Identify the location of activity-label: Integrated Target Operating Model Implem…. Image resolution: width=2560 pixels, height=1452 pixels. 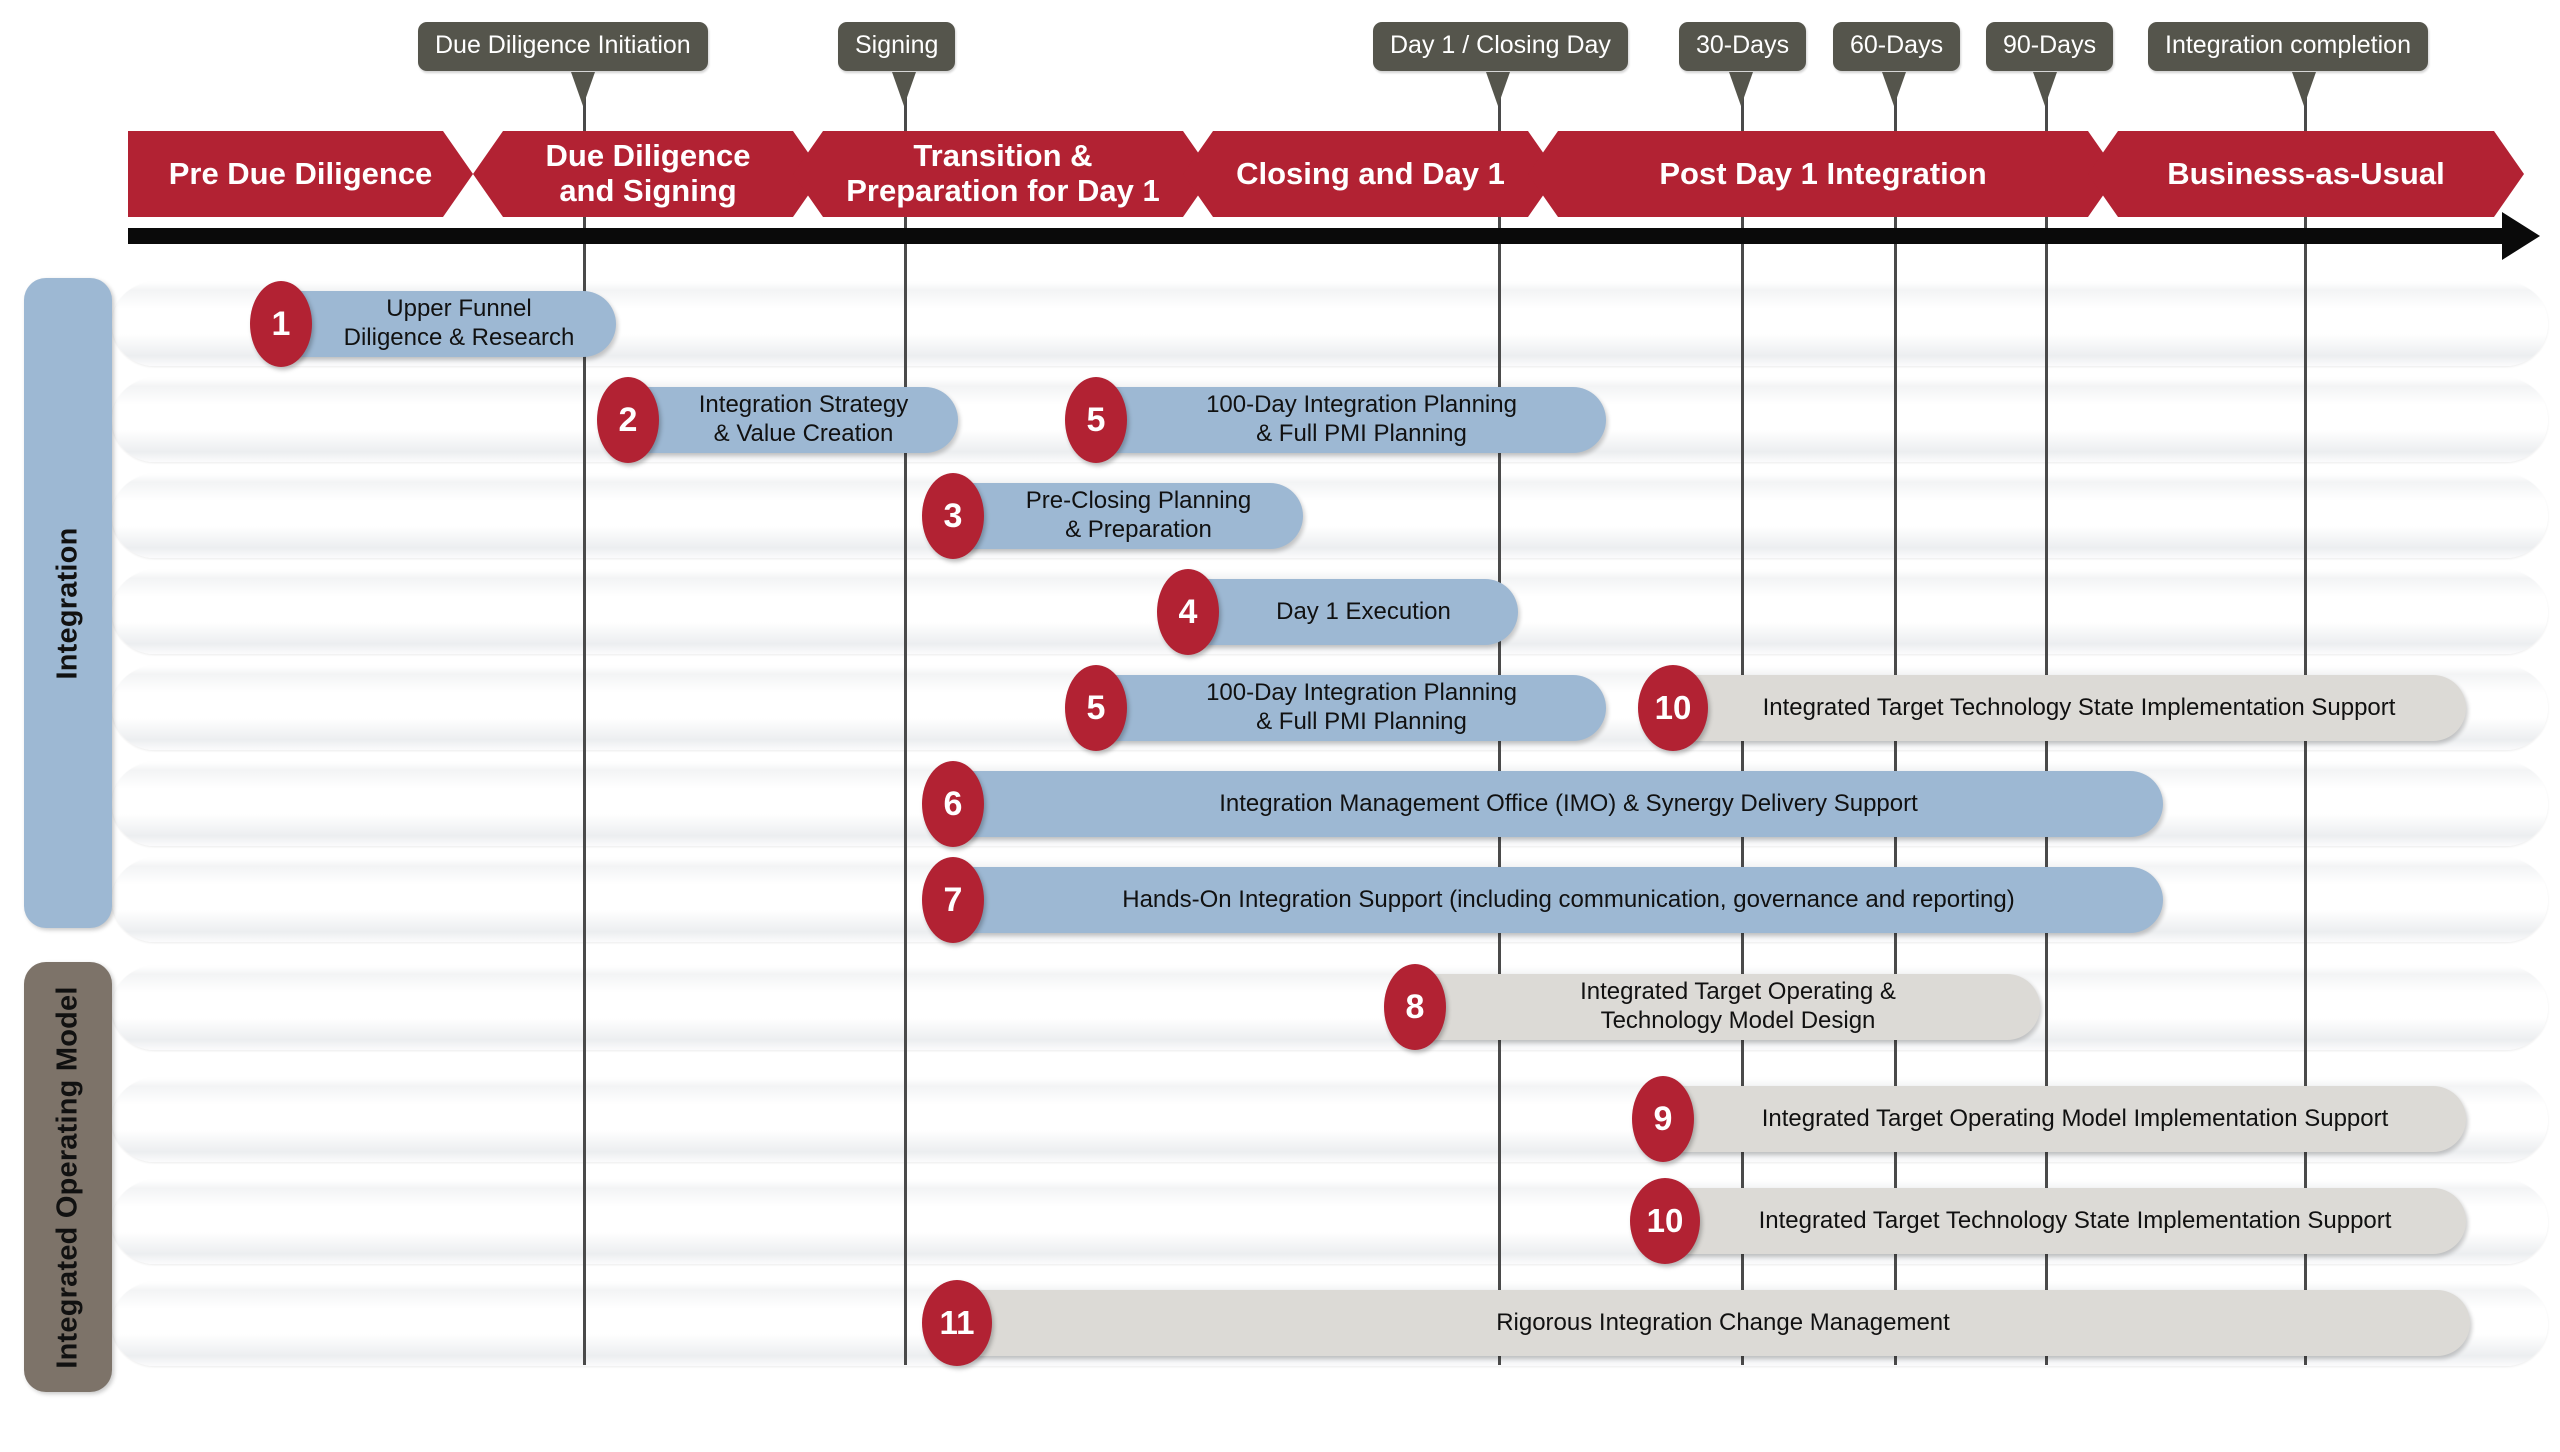
(2075, 1118).